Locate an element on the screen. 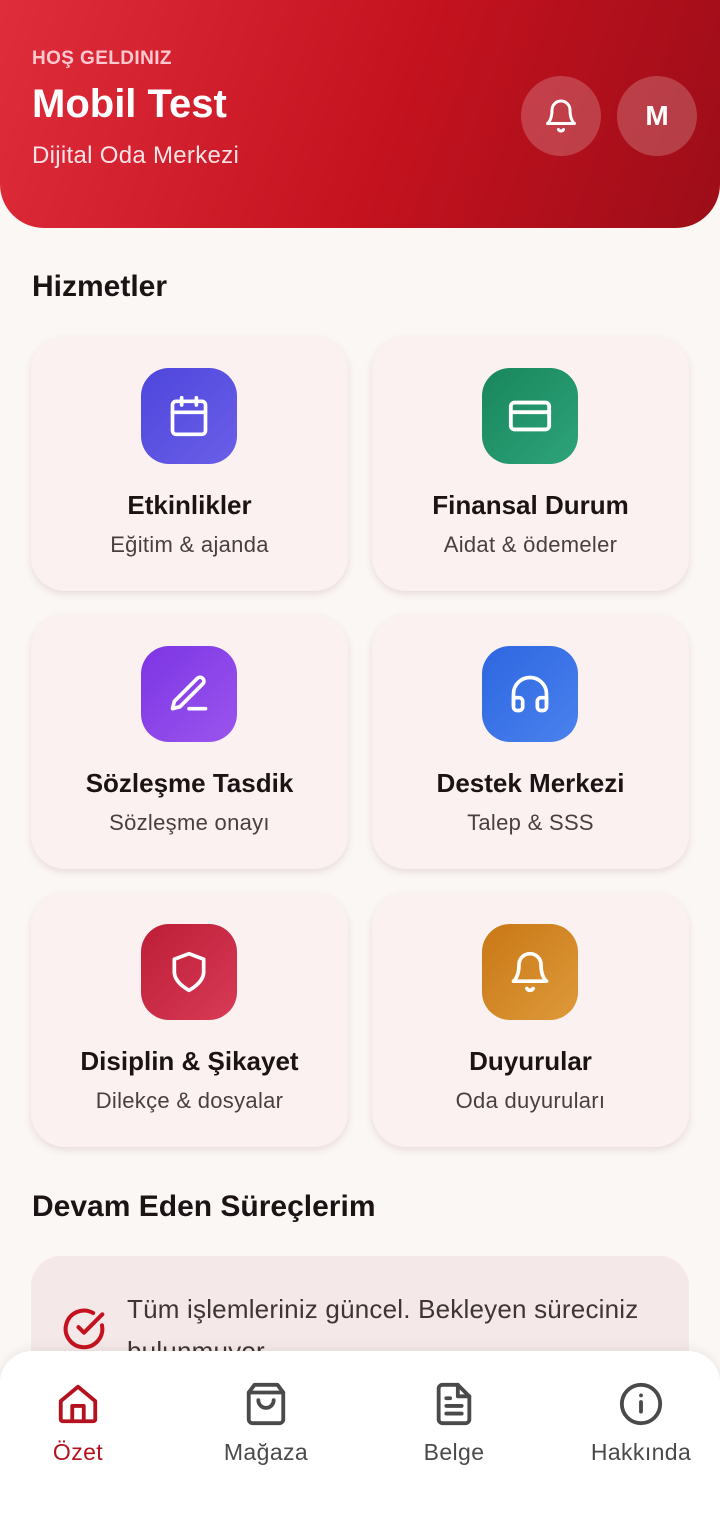  card-subtitle: Sözleşme onayı is located at coordinates (189, 822).